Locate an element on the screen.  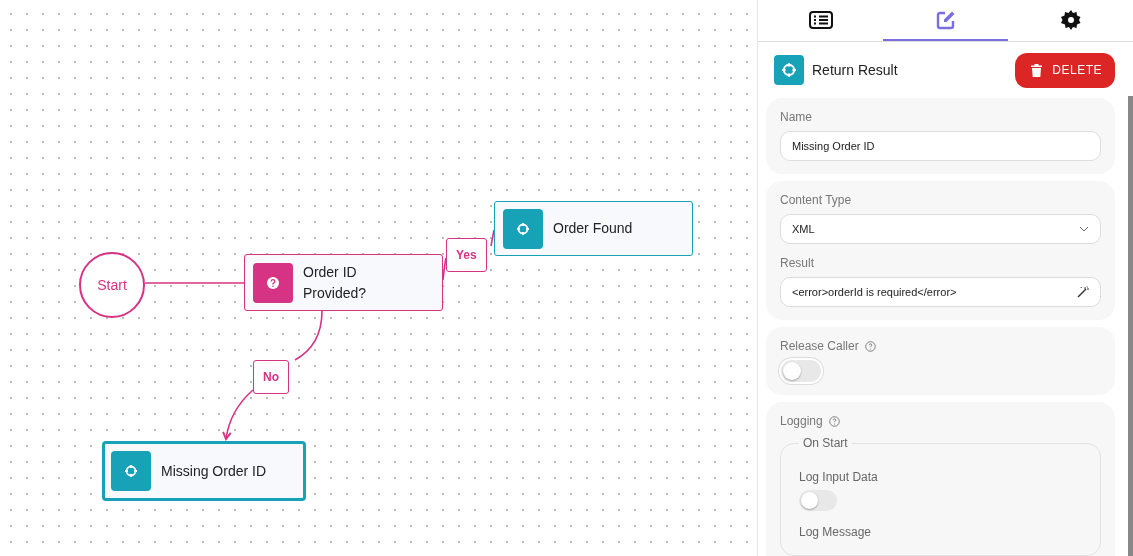
node-label: Order Found is located at coordinates (593, 228).